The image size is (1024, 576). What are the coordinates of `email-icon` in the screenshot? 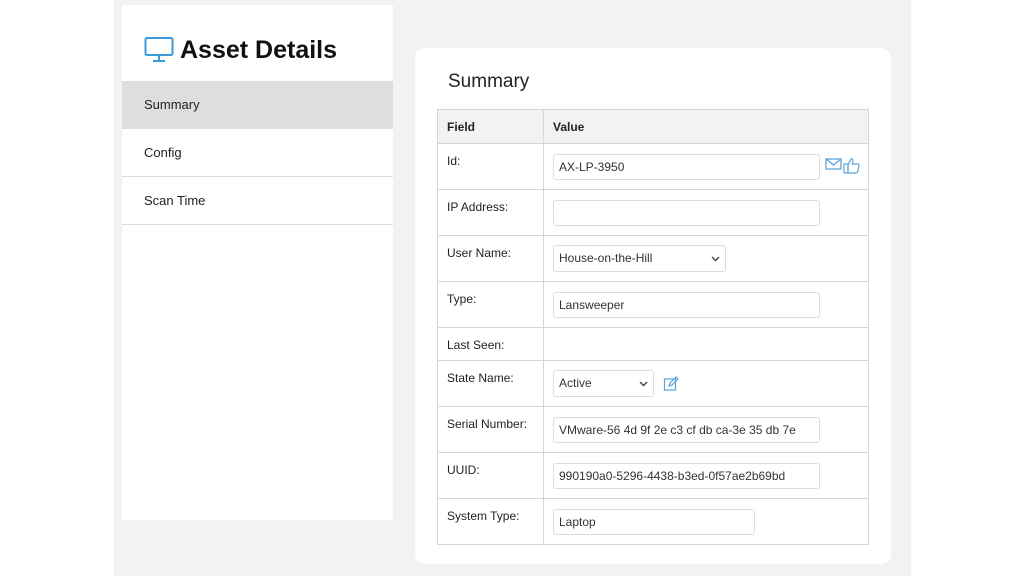 It's located at (833, 164).